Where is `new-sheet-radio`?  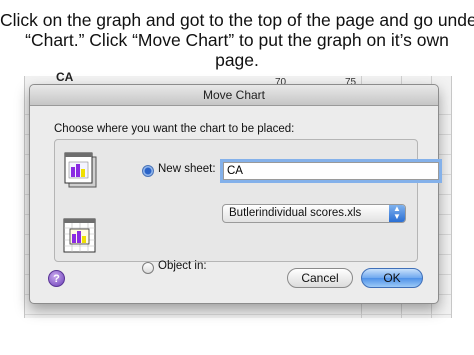 new-sheet-radio is located at coordinates (148, 171).